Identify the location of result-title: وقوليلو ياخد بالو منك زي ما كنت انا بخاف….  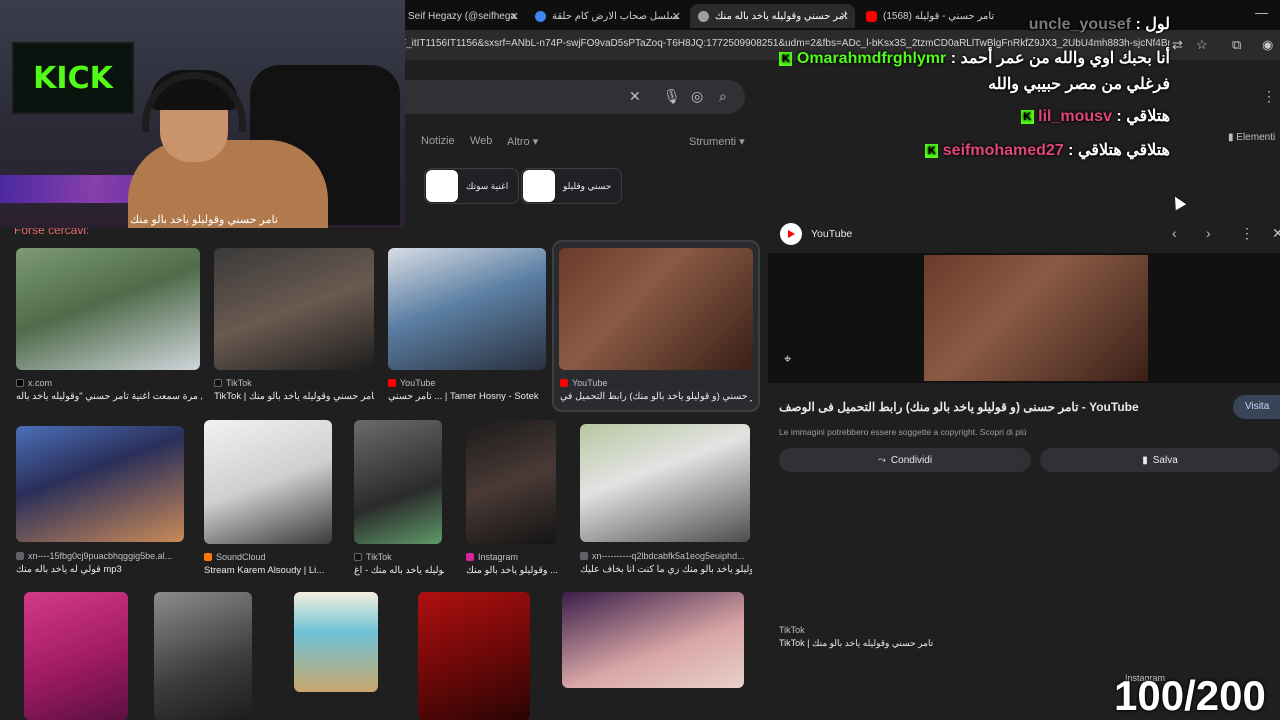
(666, 569).